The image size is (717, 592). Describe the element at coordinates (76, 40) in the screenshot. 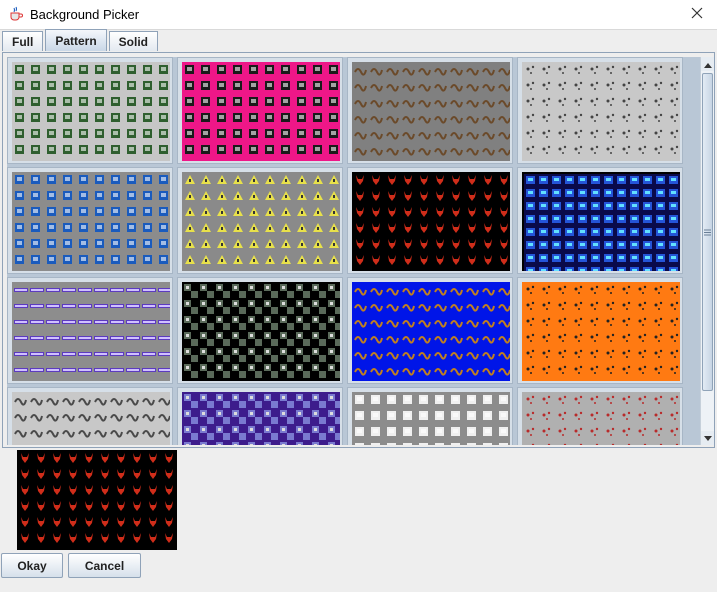

I see `tab-pattern: Pattern` at that location.